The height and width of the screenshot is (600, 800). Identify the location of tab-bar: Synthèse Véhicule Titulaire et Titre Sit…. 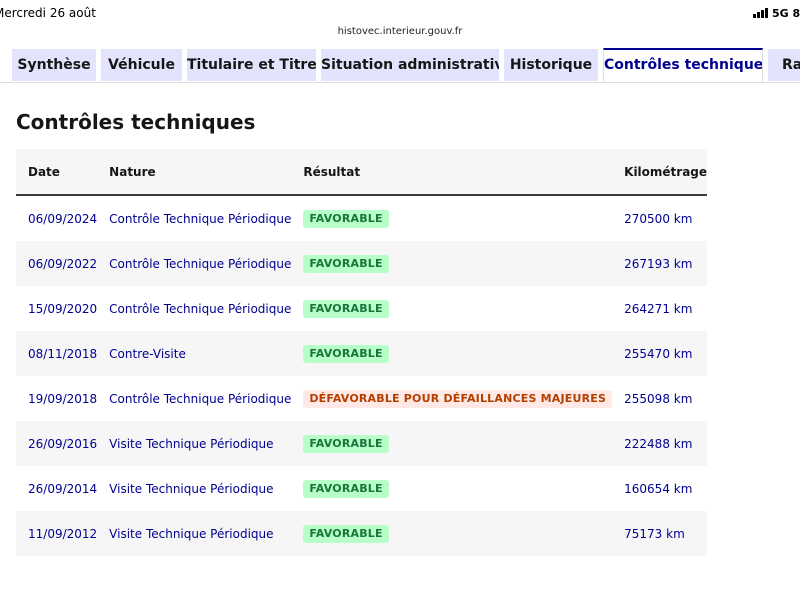
(400, 65).